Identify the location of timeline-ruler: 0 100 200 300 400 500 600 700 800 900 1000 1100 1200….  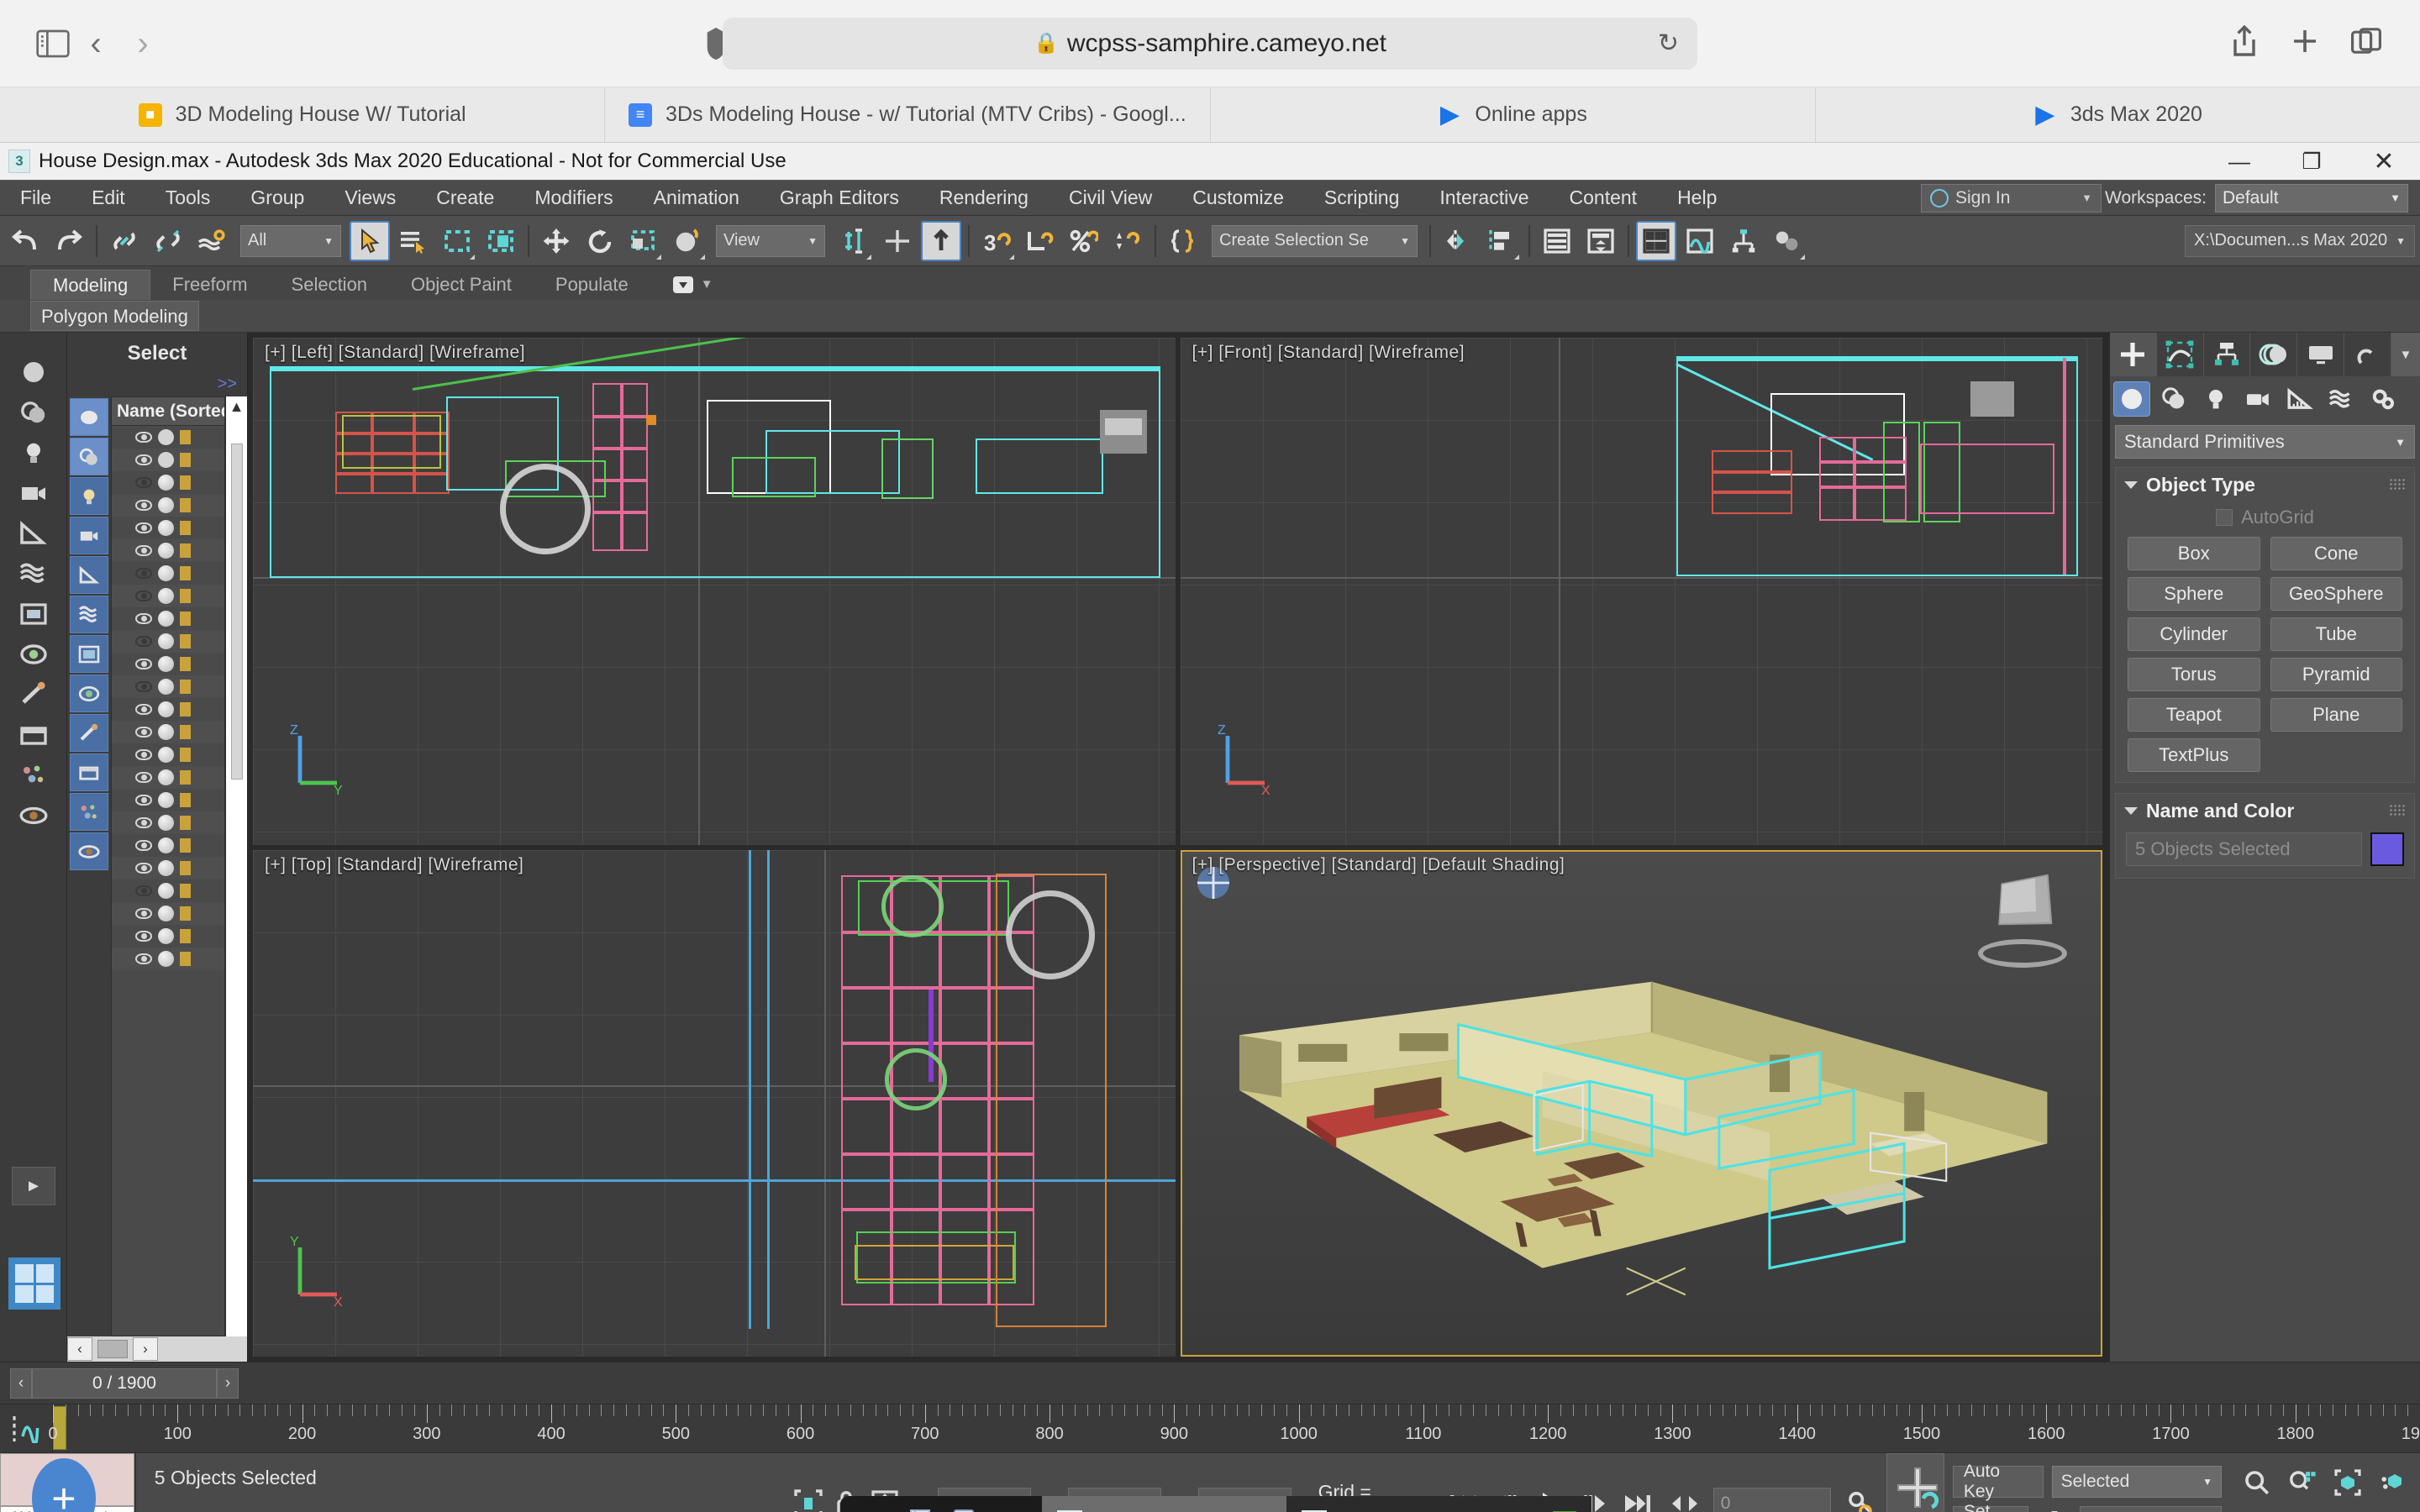
(1234, 1428).